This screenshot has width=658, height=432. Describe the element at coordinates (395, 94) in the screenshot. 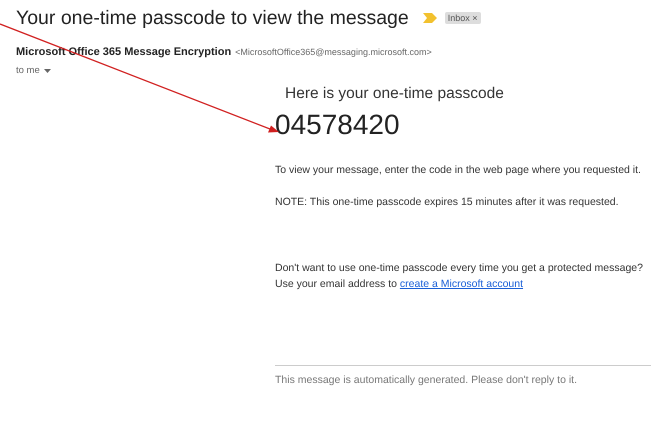

I see `passcode-heading: Here is your one-time passcode` at that location.